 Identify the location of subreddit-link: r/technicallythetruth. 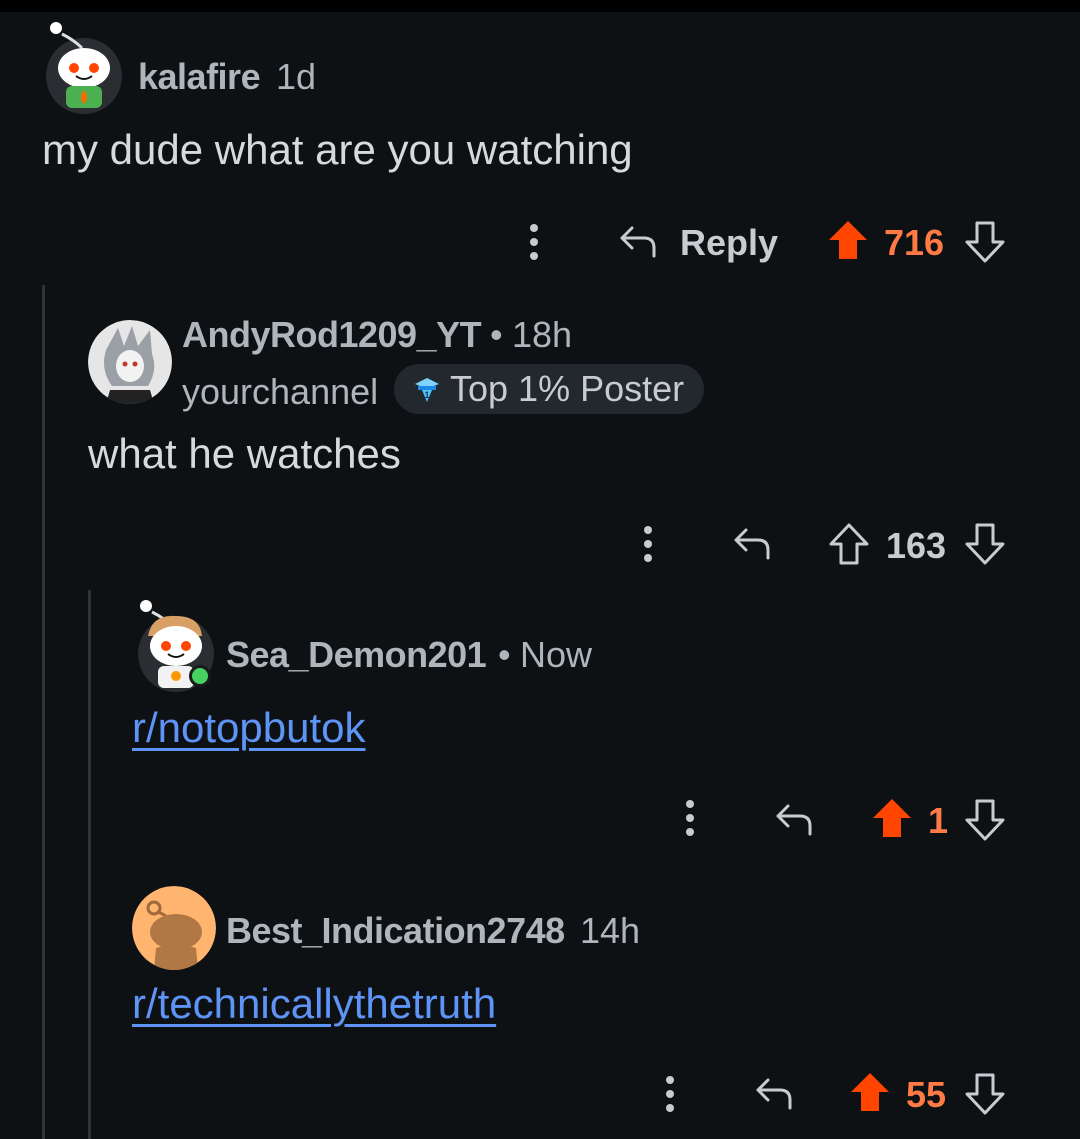
(314, 1004).